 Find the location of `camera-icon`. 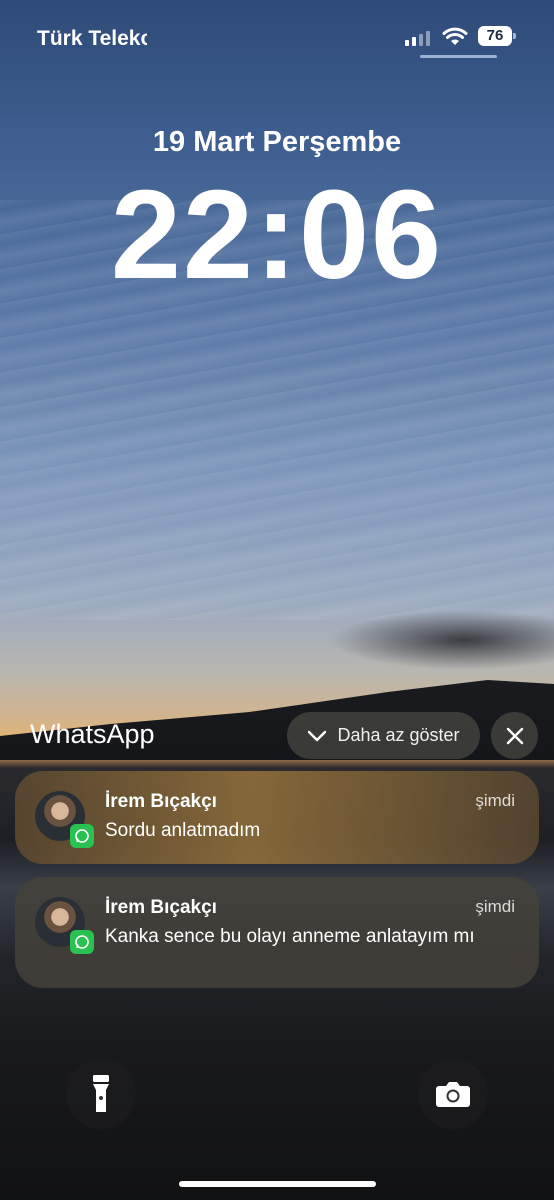

camera-icon is located at coordinates (453, 1094).